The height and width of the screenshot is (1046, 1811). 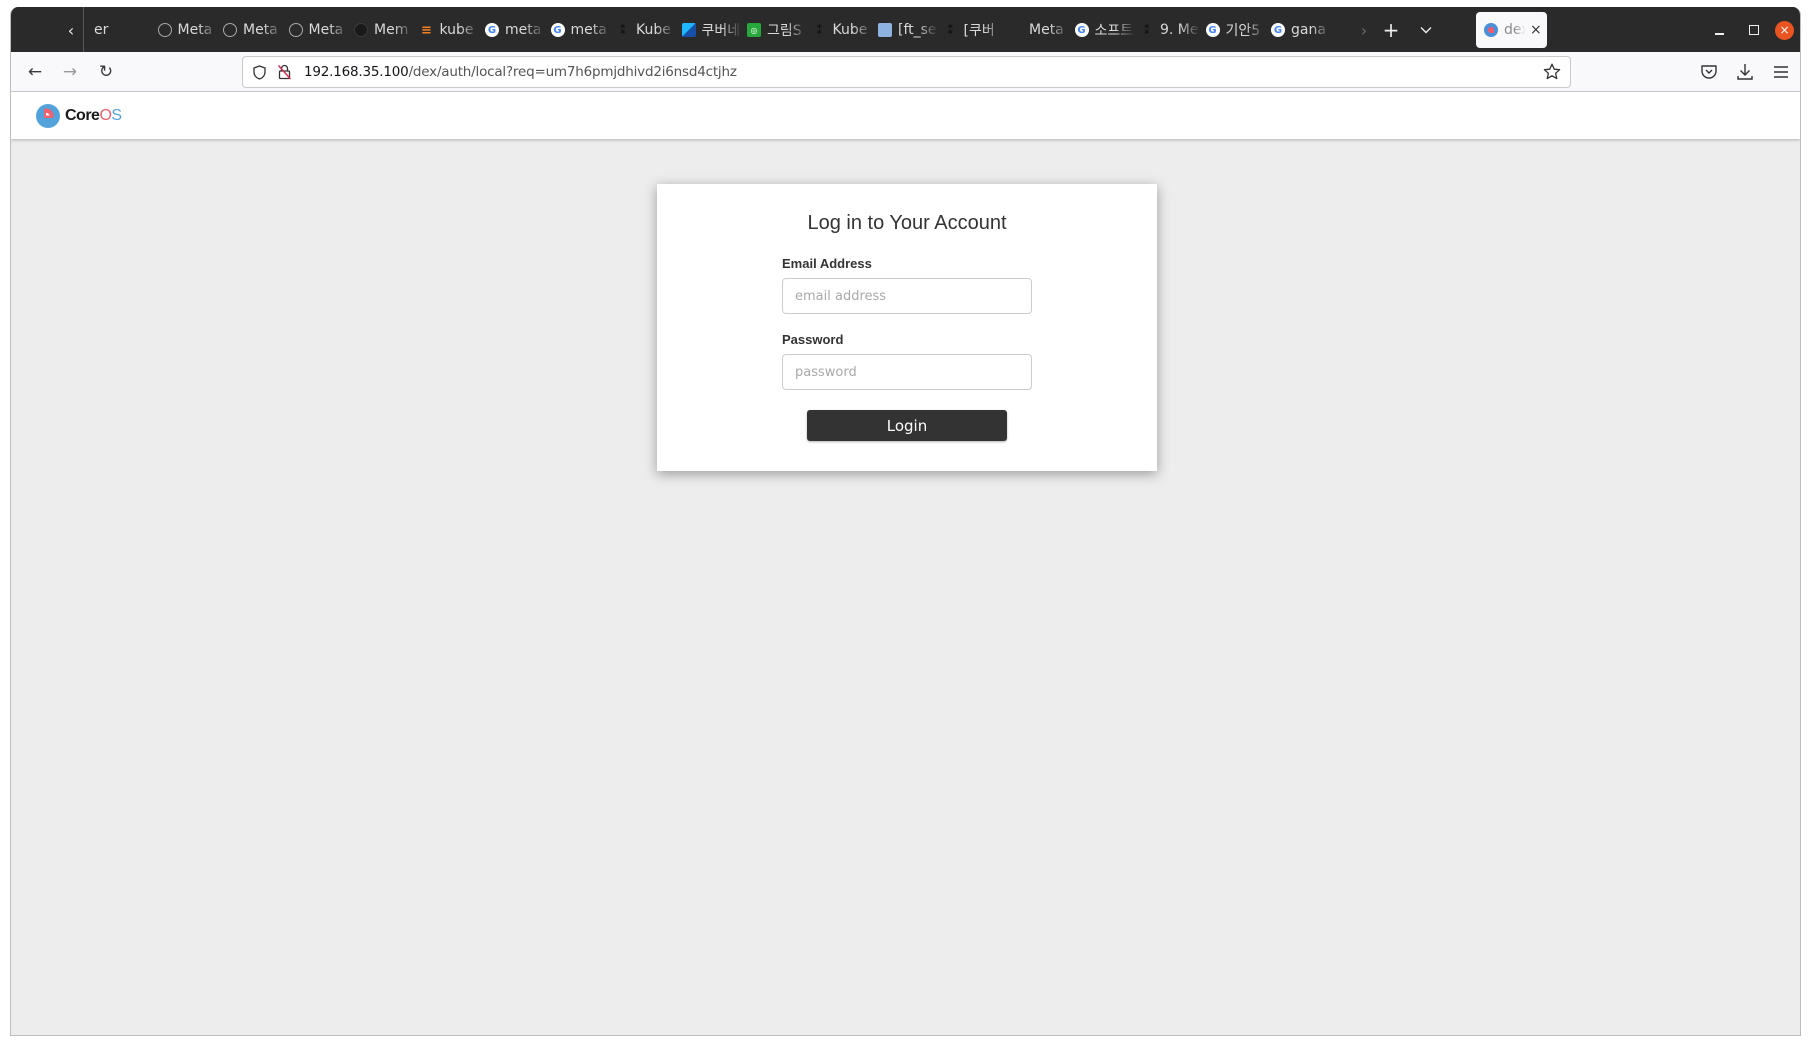 I want to click on tab-title: [ft_se, so click(x=917, y=30).